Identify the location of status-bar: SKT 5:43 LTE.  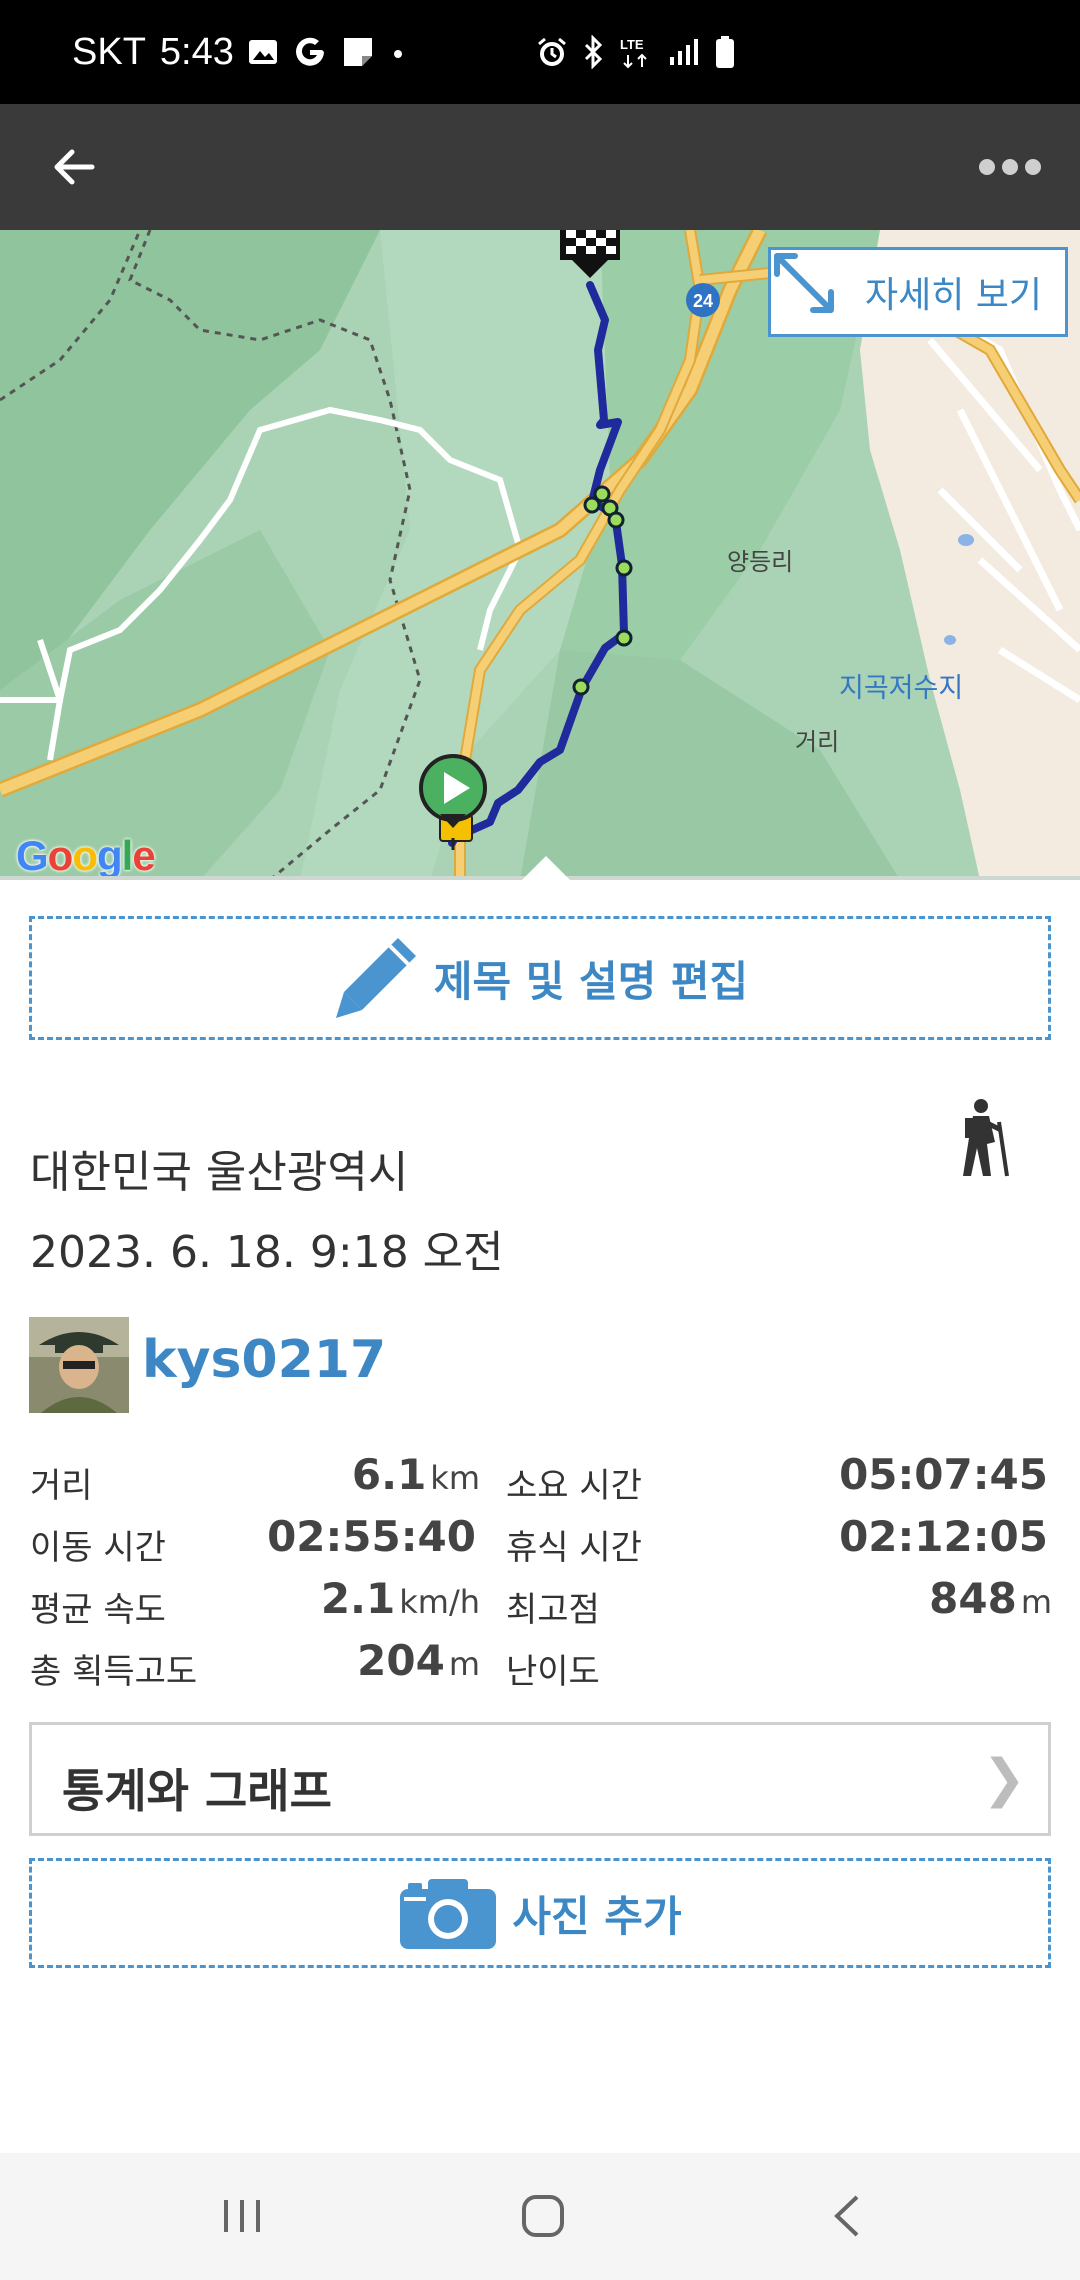
(540, 52).